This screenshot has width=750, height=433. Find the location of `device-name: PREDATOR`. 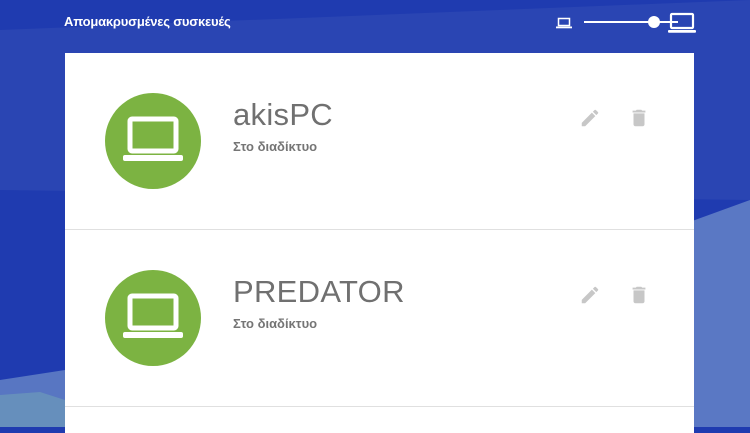

device-name: PREDATOR is located at coordinates (319, 291).